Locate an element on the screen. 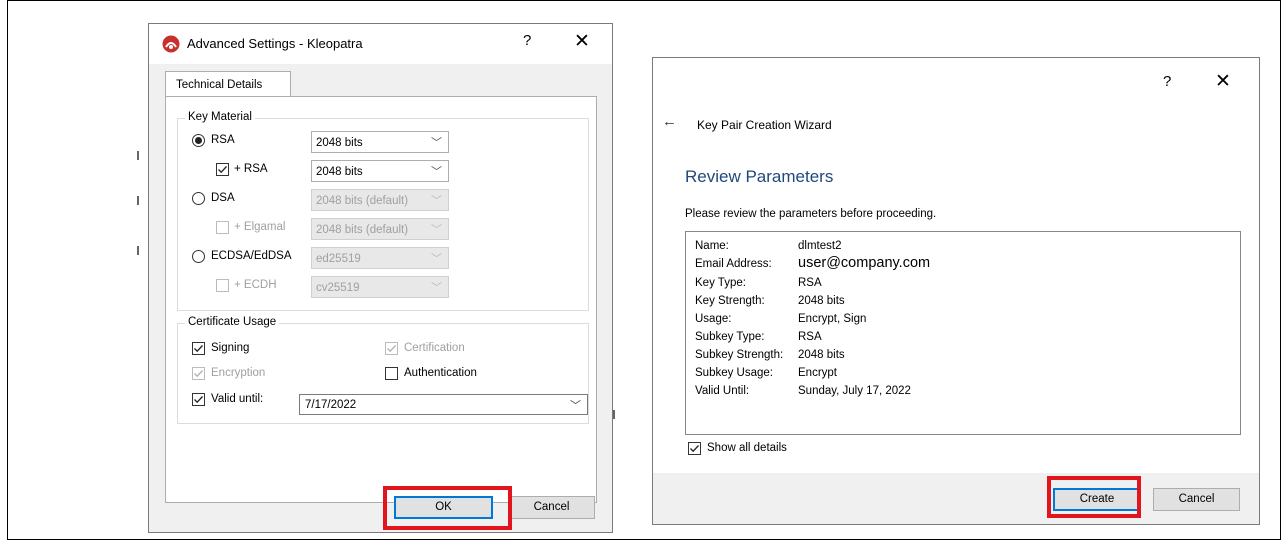 The width and height of the screenshot is (1288, 542). ecdsa-label: ECDSA/EdDSA is located at coordinates (251, 256).